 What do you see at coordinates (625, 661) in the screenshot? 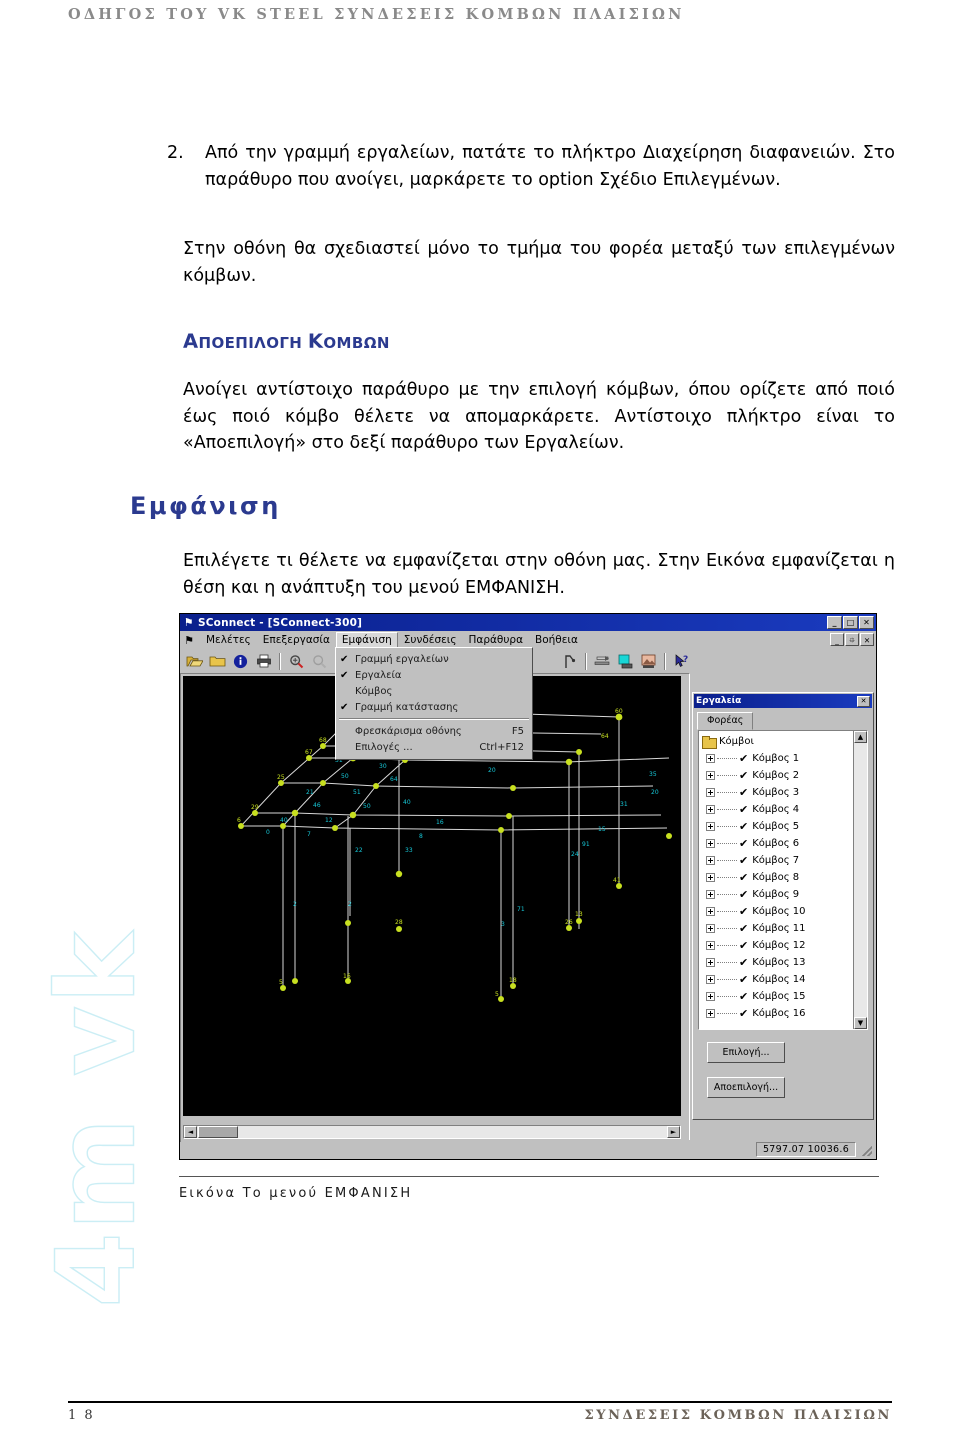
I see `panel-icon` at bounding box center [625, 661].